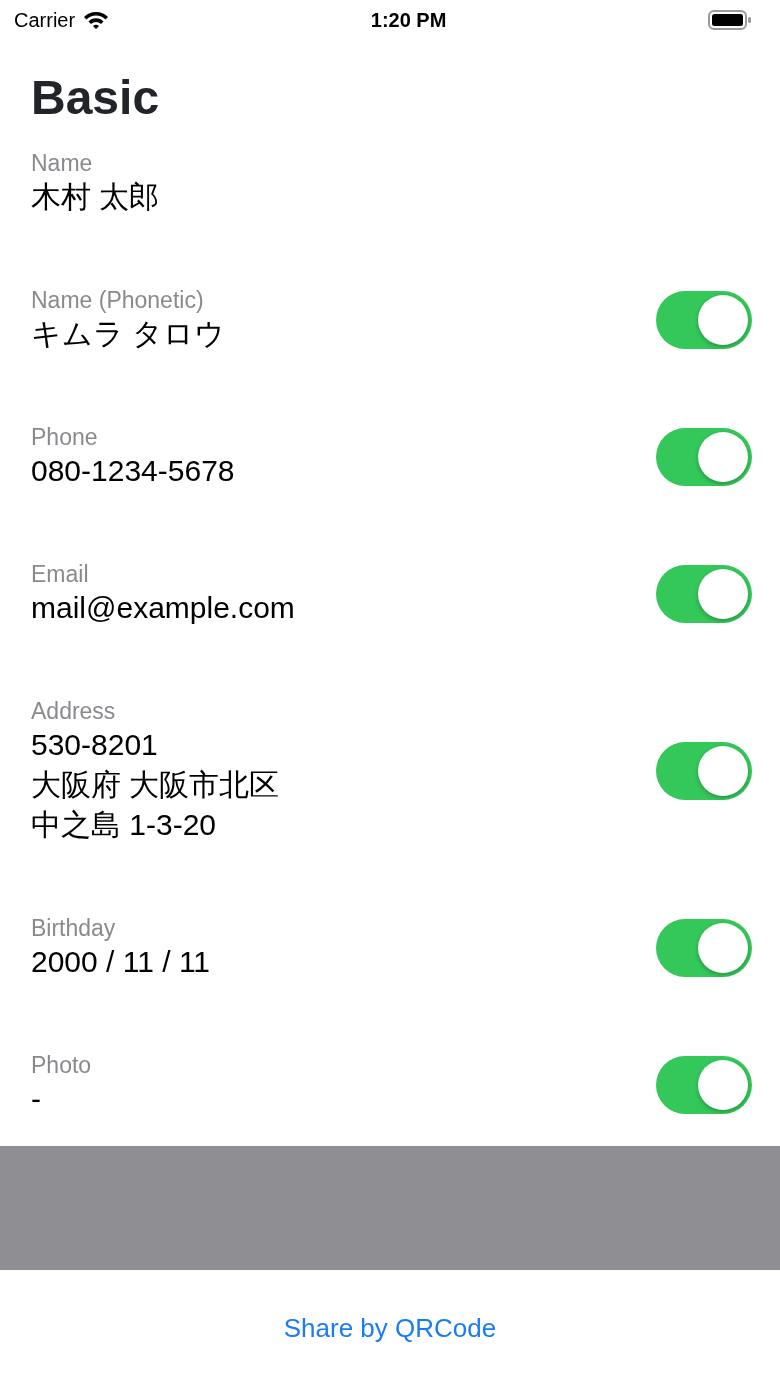 This screenshot has height=1387, width=780. I want to click on wifi-icon, so click(96, 20).